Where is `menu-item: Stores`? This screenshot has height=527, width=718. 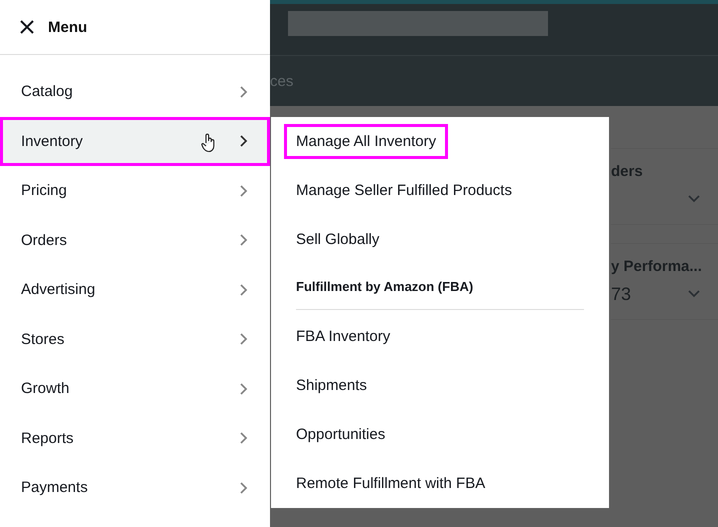
menu-item: Stores is located at coordinates (135, 339).